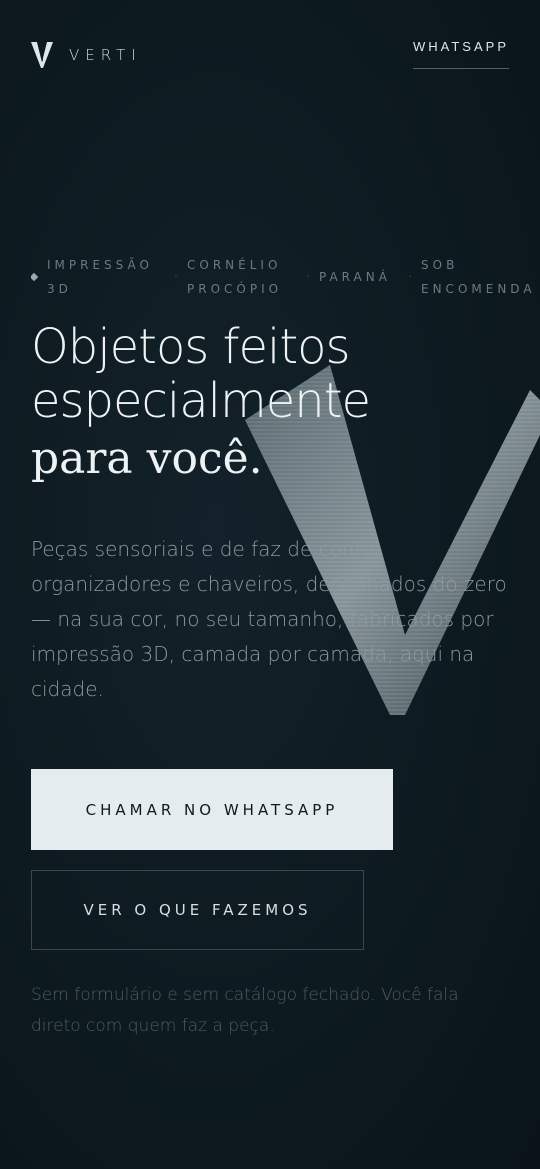 This screenshot has width=540, height=1169. Describe the element at coordinates (197, 910) in the screenshot. I see `see-services-button: VER O QUE FAZEMOS` at that location.